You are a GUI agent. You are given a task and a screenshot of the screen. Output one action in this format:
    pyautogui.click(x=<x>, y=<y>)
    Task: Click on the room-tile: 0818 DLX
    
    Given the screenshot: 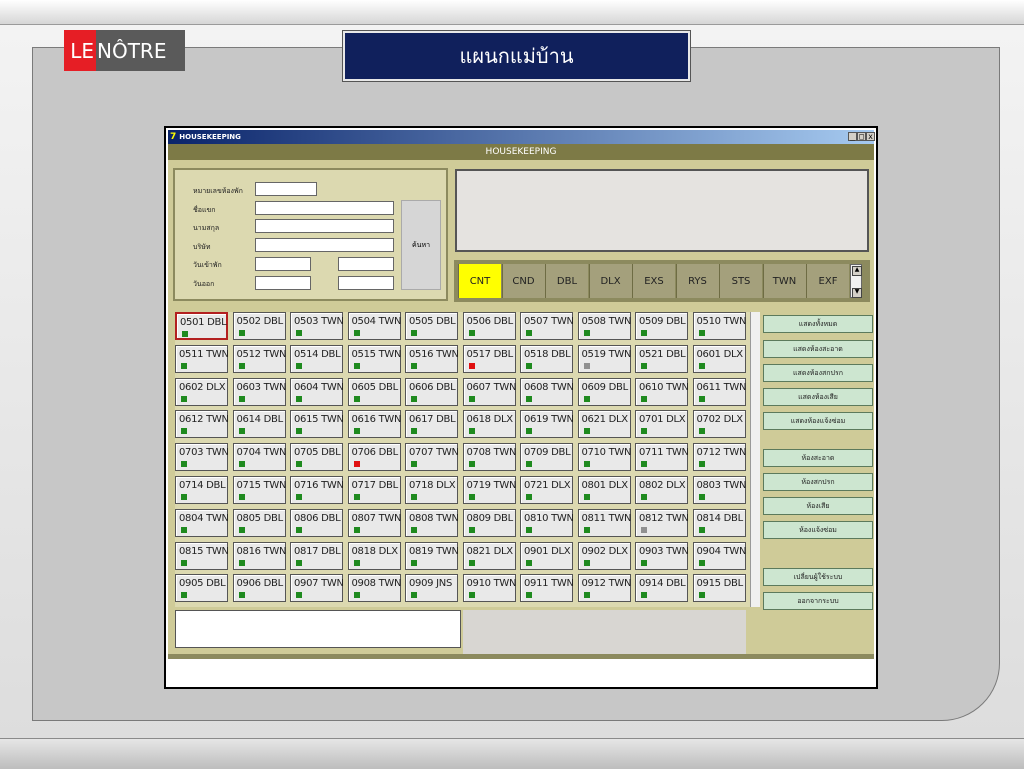 What is the action you would take?
    pyautogui.click(x=374, y=555)
    